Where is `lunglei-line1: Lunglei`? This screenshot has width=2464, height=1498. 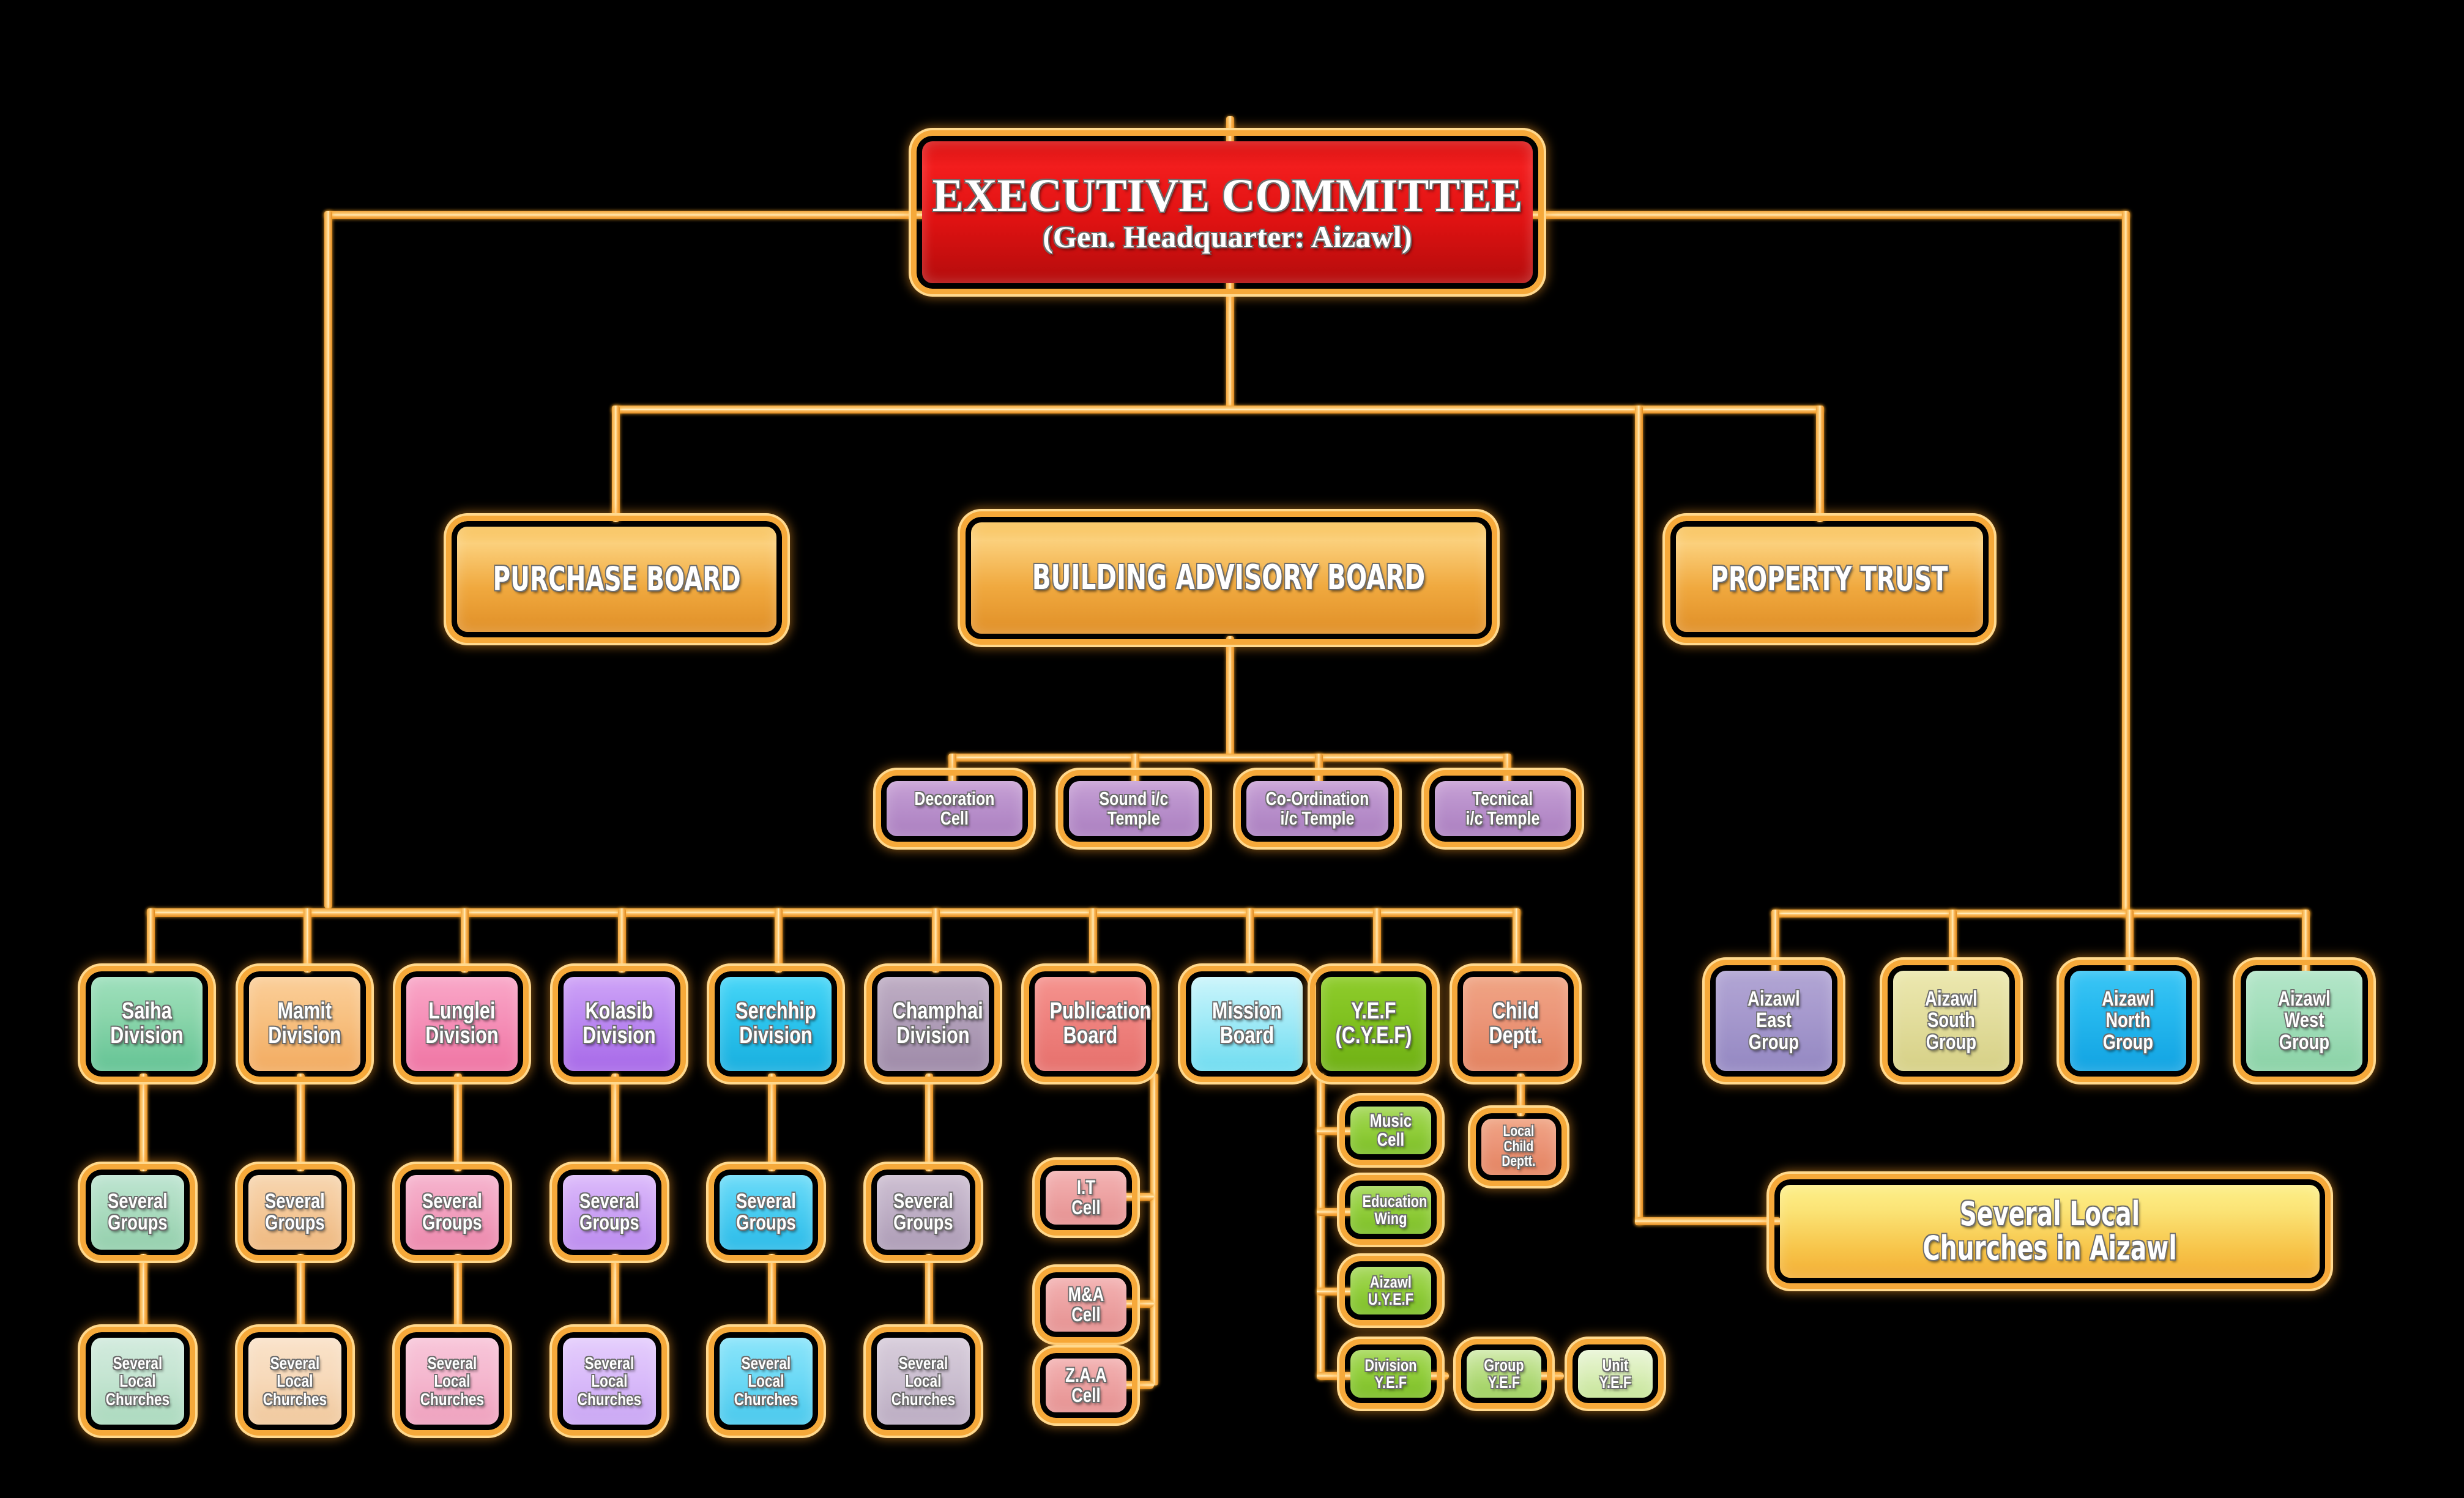 lunglei-line1: Lunglei is located at coordinates (462, 1011).